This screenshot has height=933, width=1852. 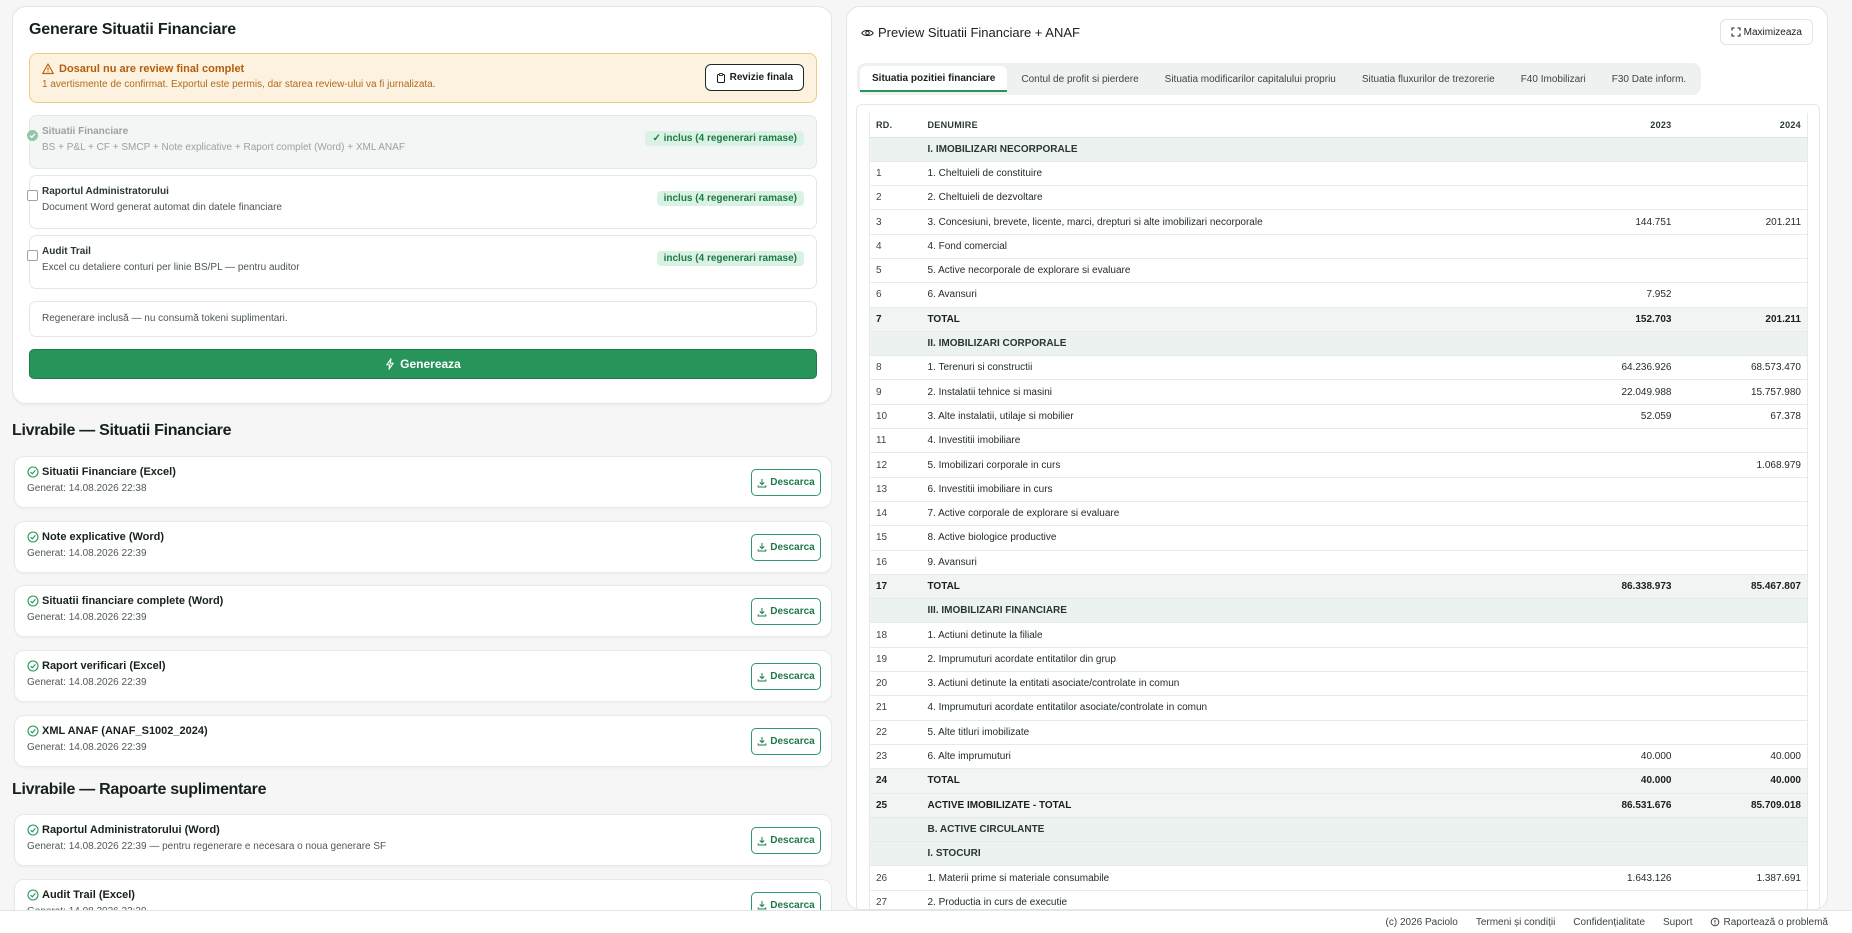 I want to click on deliverable-title-row: Note explicative (Word), so click(x=423, y=537).